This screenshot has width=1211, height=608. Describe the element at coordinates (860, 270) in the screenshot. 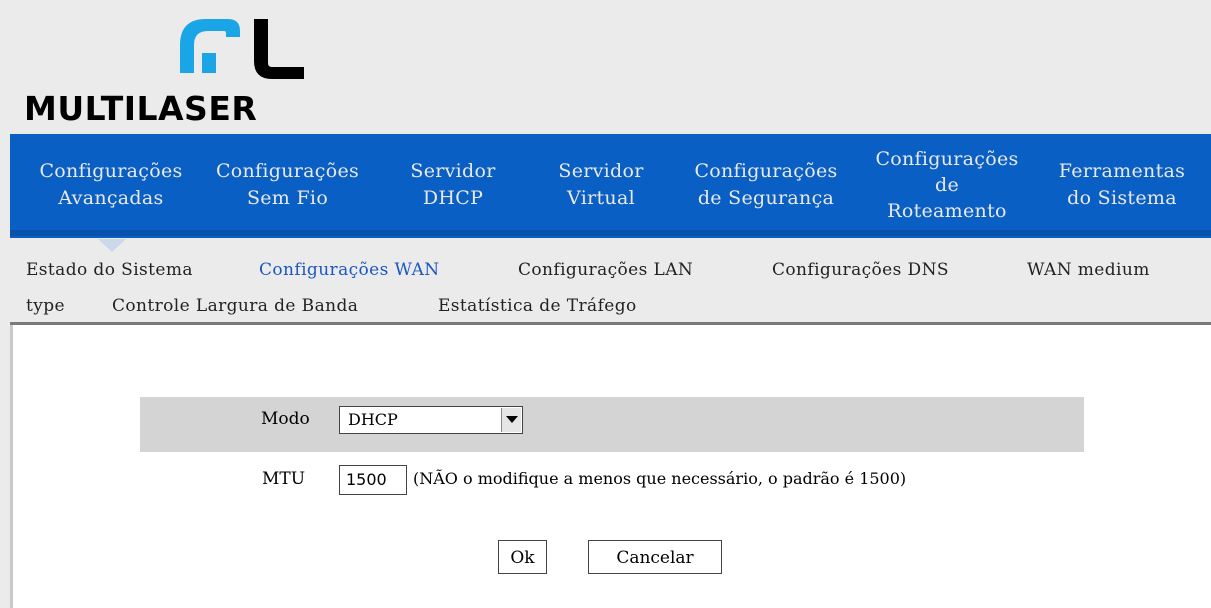

I see `subnav-item-configuracoes-dns: Configurações DNS` at that location.